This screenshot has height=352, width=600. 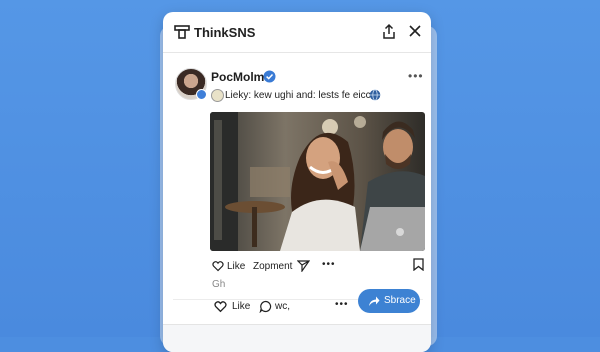 I want to click on share-arrow-icon, so click(x=374, y=301).